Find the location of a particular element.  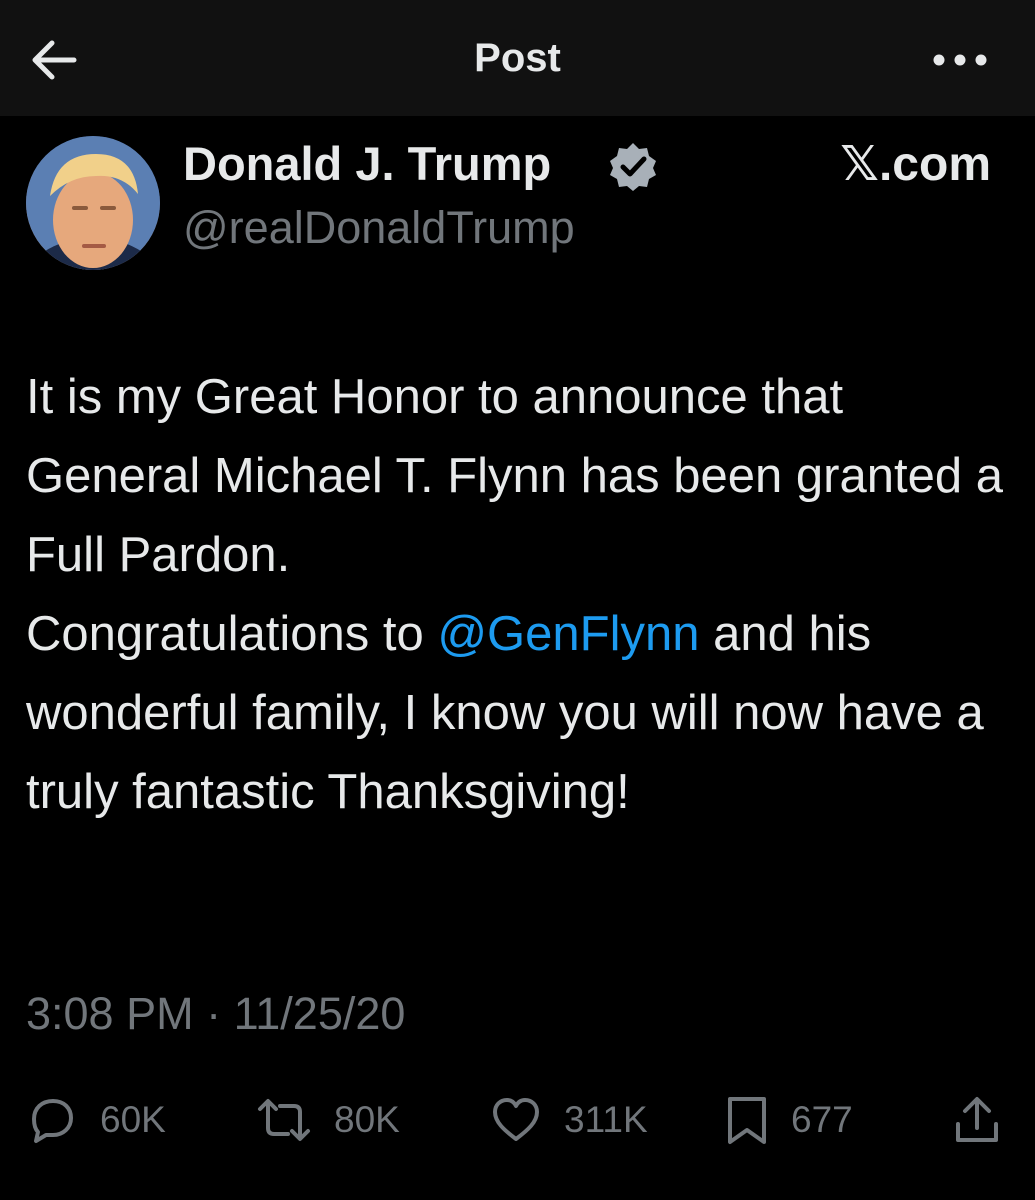

like-button: 311K is located at coordinates (569, 1120).